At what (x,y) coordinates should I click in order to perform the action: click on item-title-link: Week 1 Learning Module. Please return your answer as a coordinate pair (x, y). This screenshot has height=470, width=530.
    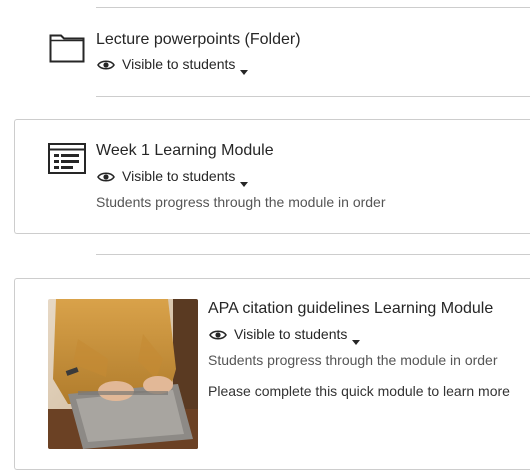
    Looking at the image, I should click on (185, 151).